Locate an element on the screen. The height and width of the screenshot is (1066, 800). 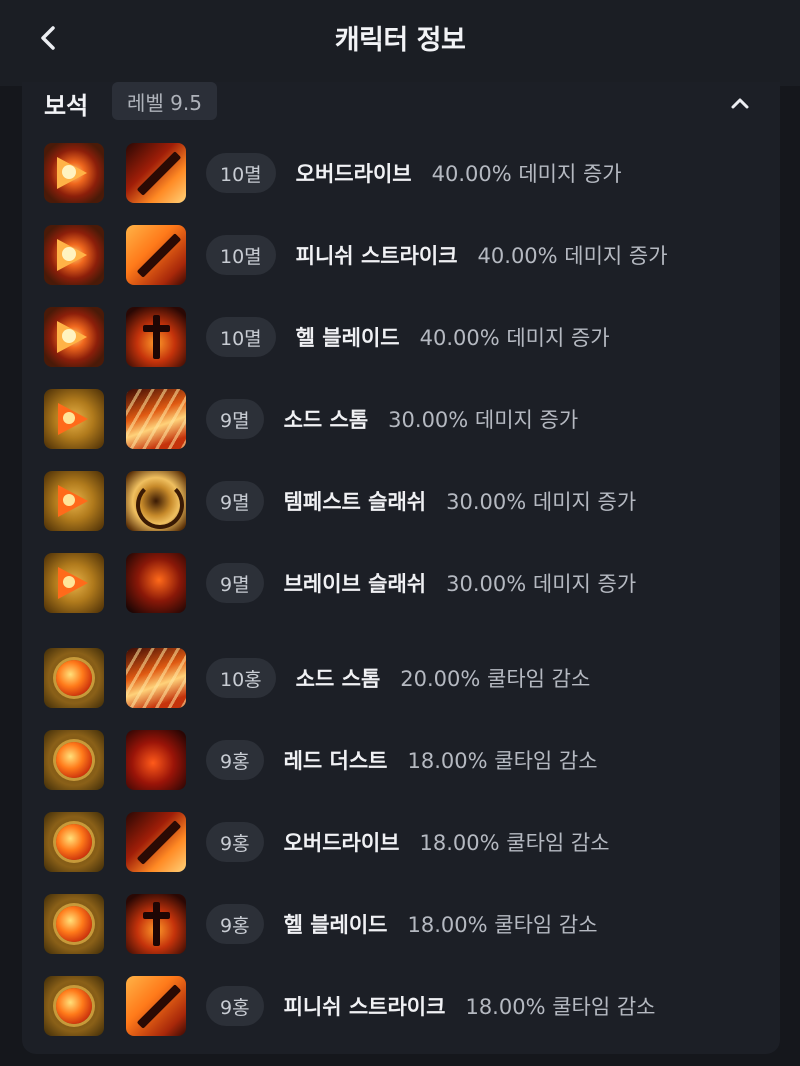
gem-row: 9멸 소드 스톰 30.00% 데미지 증가 is located at coordinates (311, 419).